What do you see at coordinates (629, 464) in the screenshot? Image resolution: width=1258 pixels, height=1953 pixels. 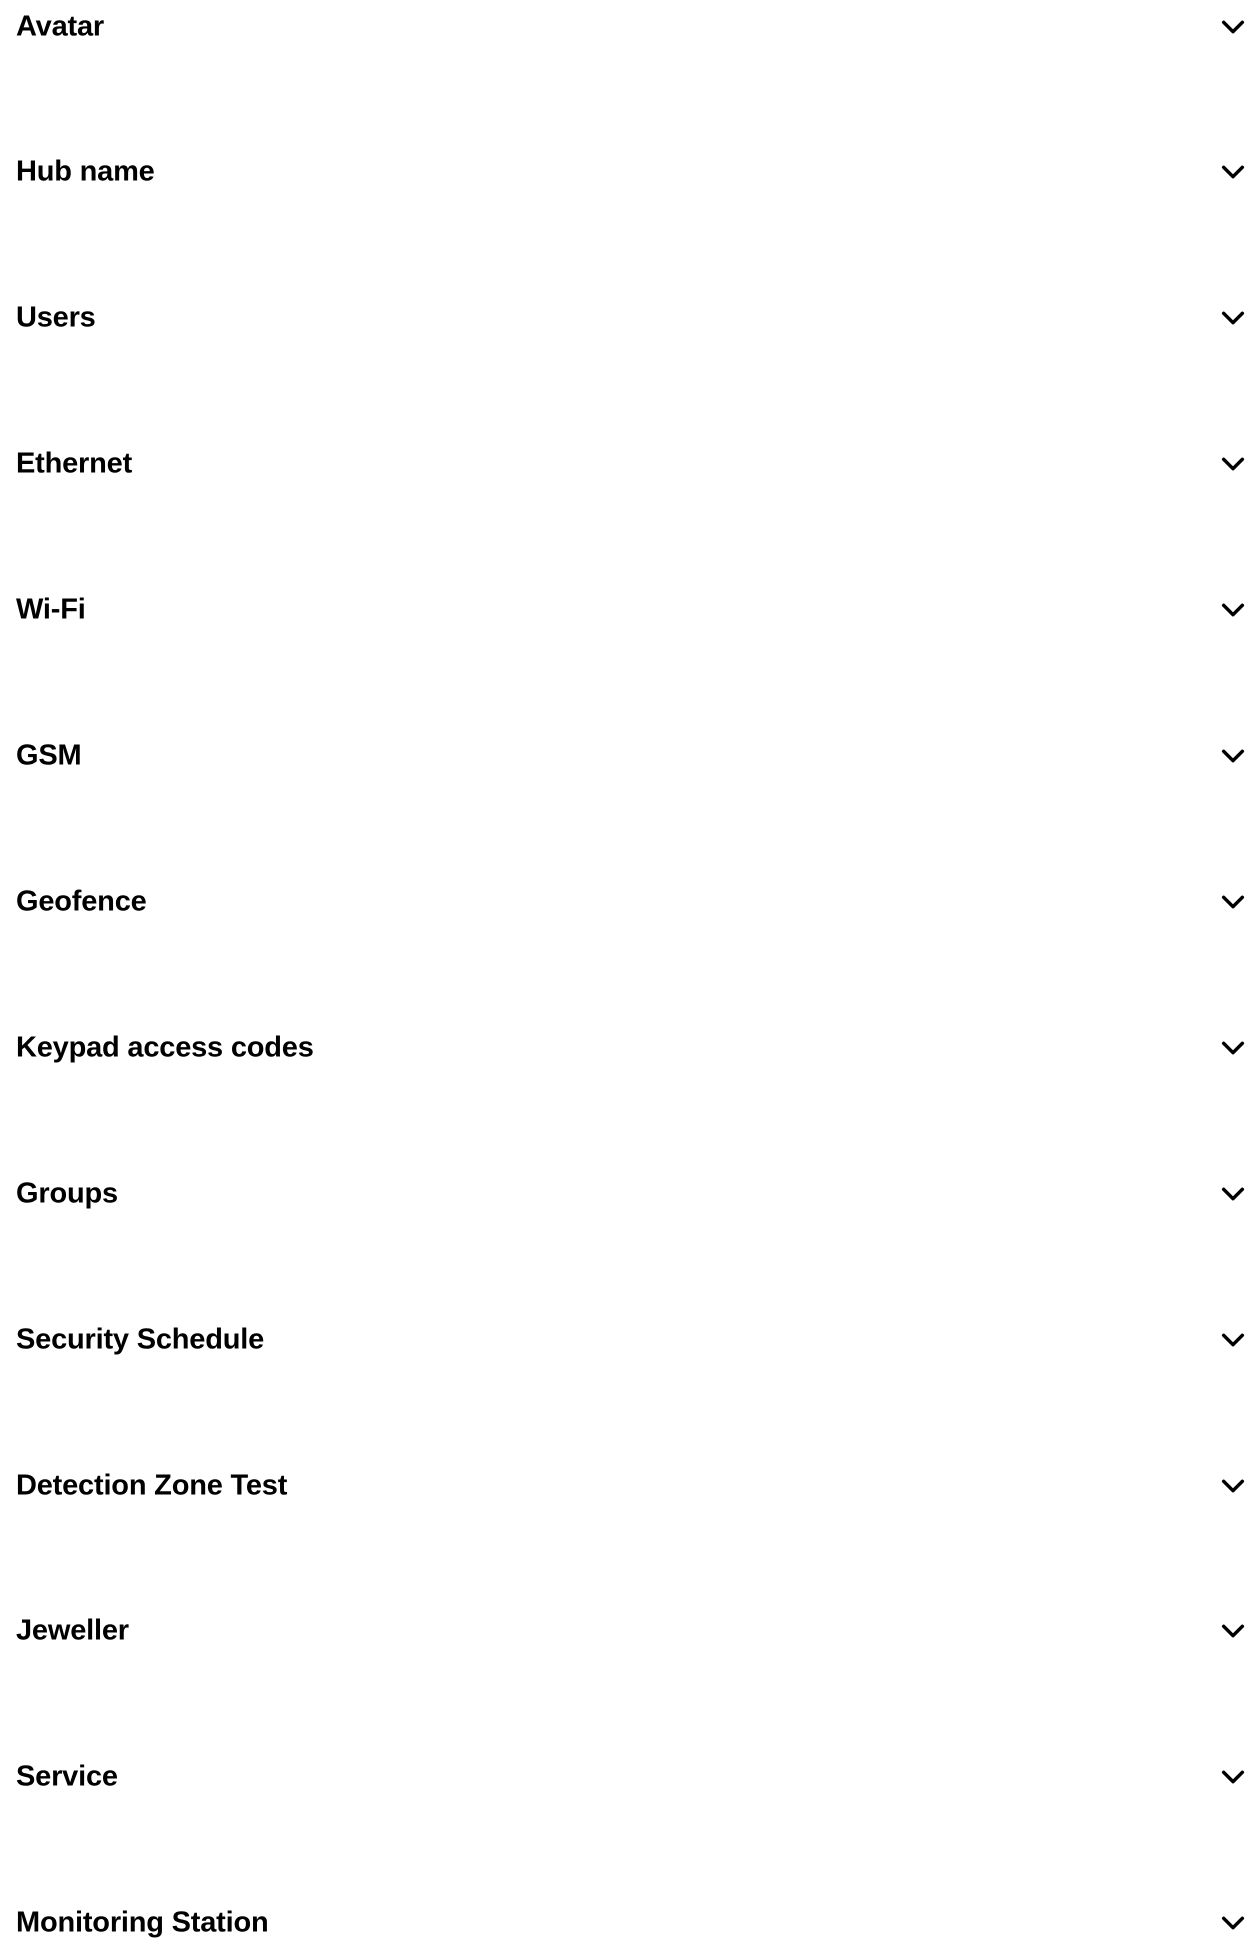 I see `accordion-item-ethernet: Ethernet` at bounding box center [629, 464].